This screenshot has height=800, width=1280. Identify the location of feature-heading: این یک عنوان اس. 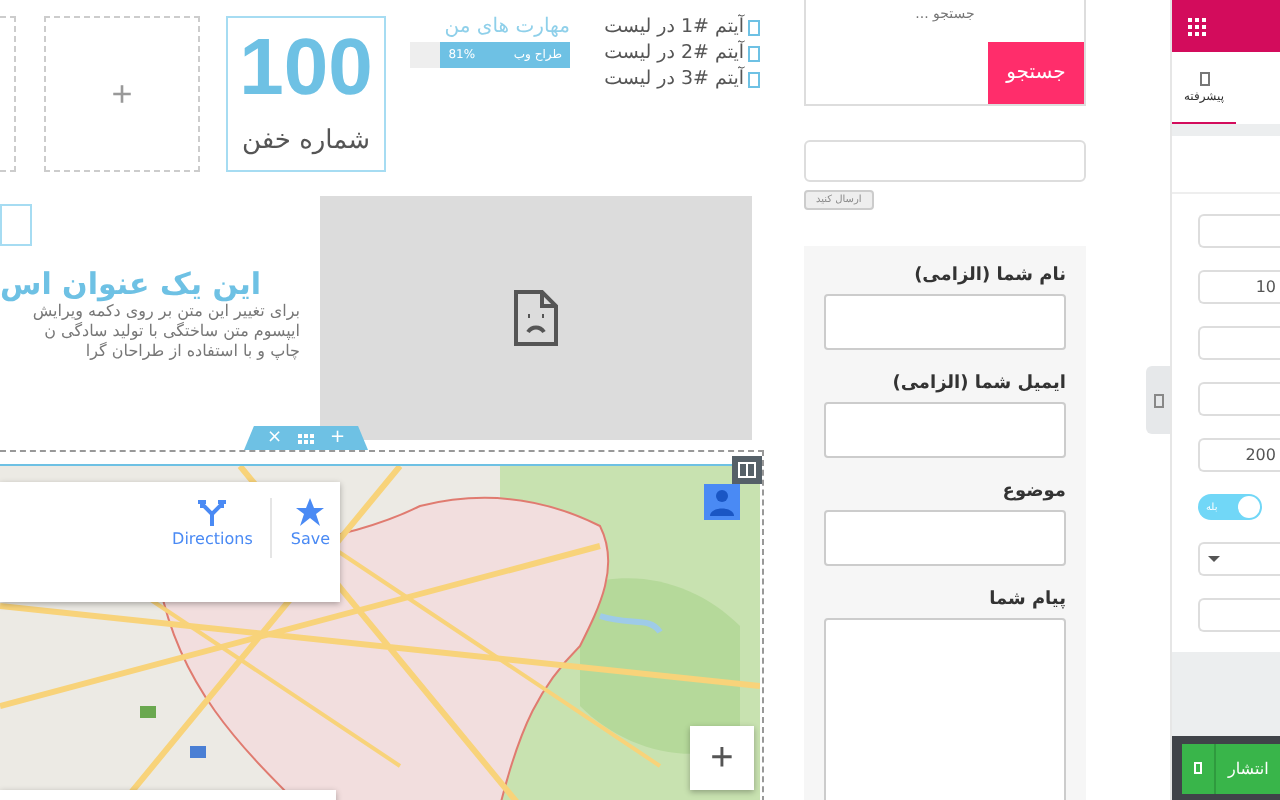
(130, 284).